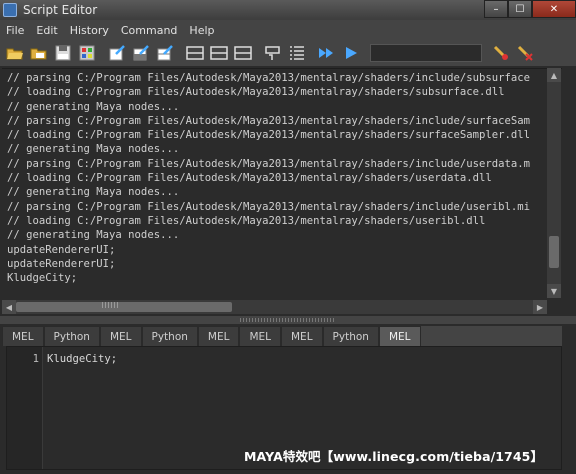  I want to click on history-horizontal-scrollbar: ◀ ▶, so click(274, 307).